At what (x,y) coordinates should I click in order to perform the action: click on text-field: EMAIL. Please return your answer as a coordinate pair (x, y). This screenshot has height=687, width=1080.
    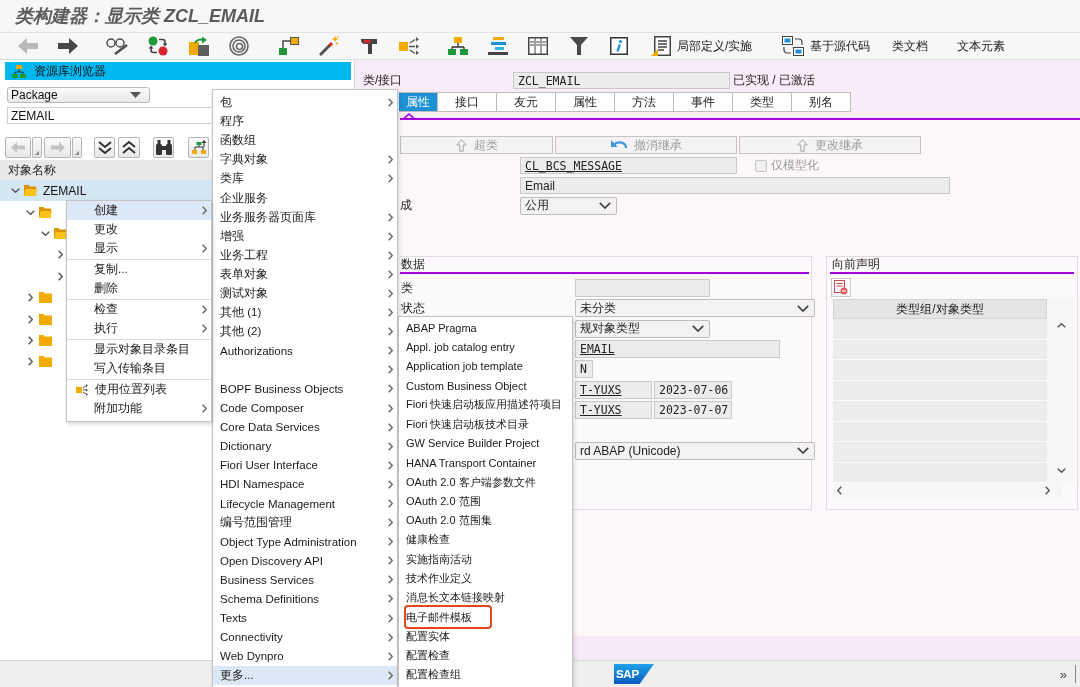
    Looking at the image, I should click on (677, 349).